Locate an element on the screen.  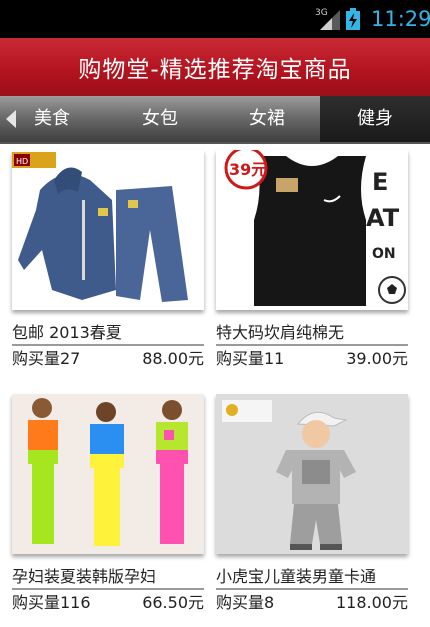
product-image-black-vest: E AT ON 39元 is located at coordinates (312, 230).